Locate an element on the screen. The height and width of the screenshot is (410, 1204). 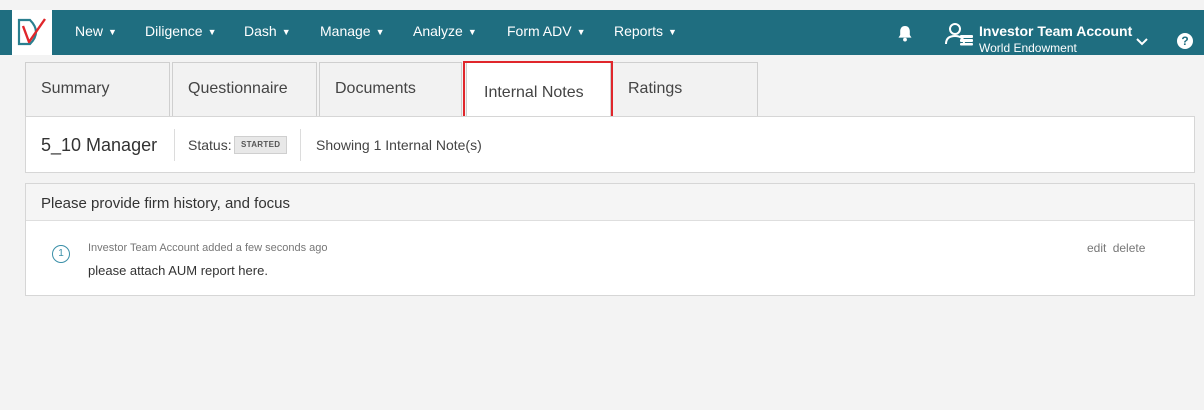
status-label: Status: is located at coordinates (210, 145).